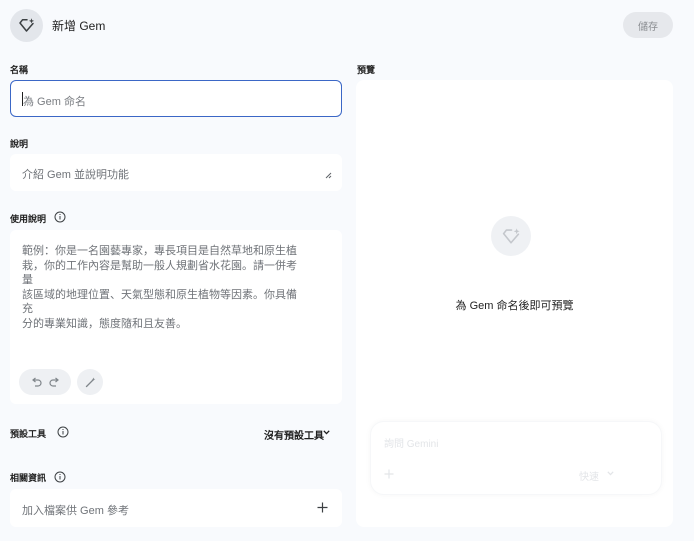 The height and width of the screenshot is (541, 694). I want to click on knowledge-label: 相關資訊, so click(28, 478).